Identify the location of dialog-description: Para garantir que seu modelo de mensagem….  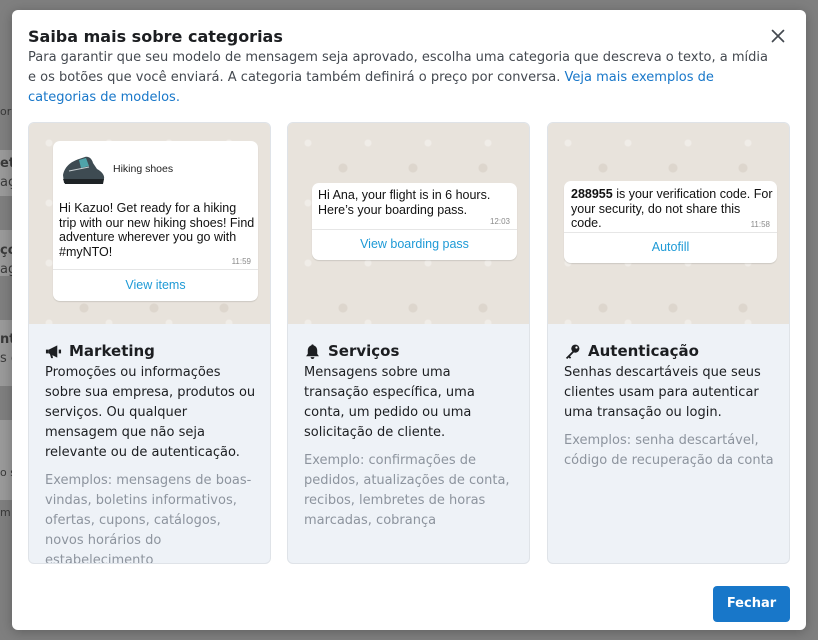
(398, 78).